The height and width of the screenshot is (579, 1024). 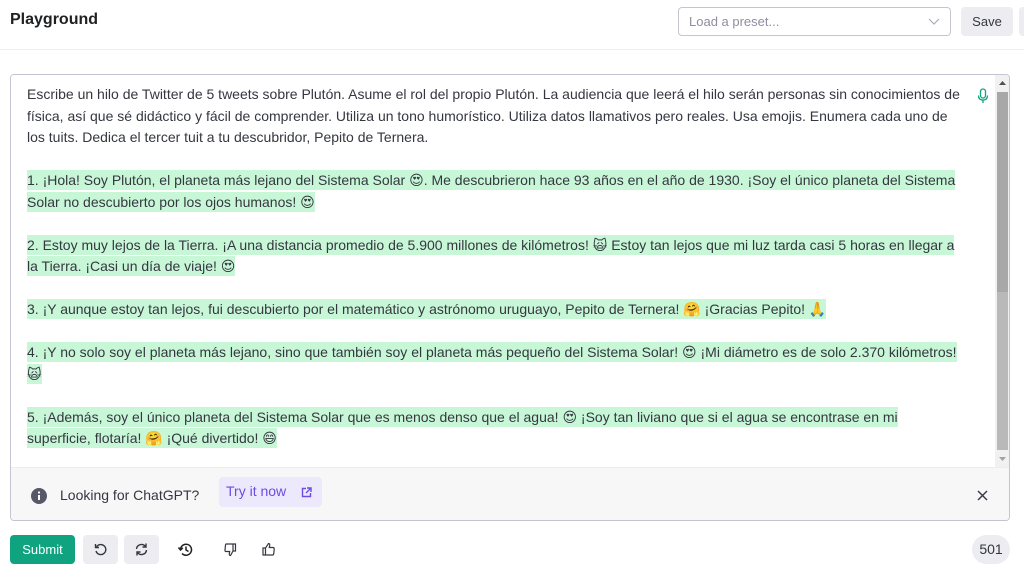 I want to click on close-icon, so click(x=982, y=495).